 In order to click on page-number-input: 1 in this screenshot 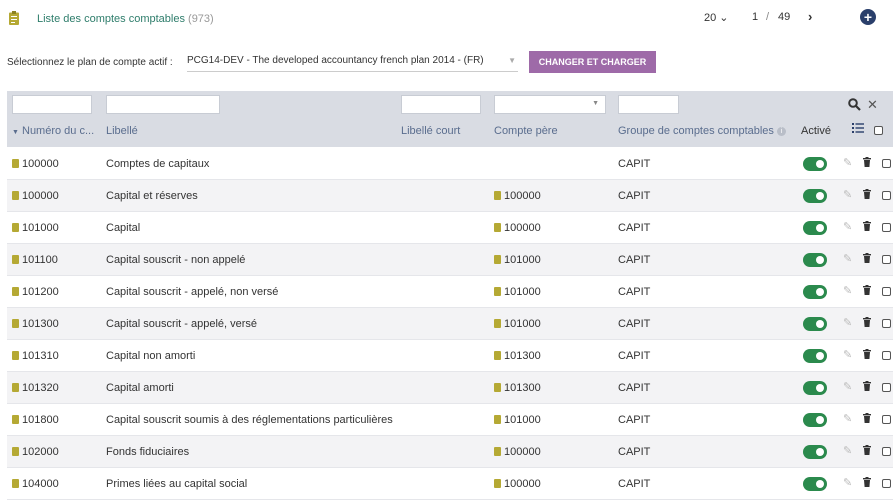, I will do `click(755, 17)`.